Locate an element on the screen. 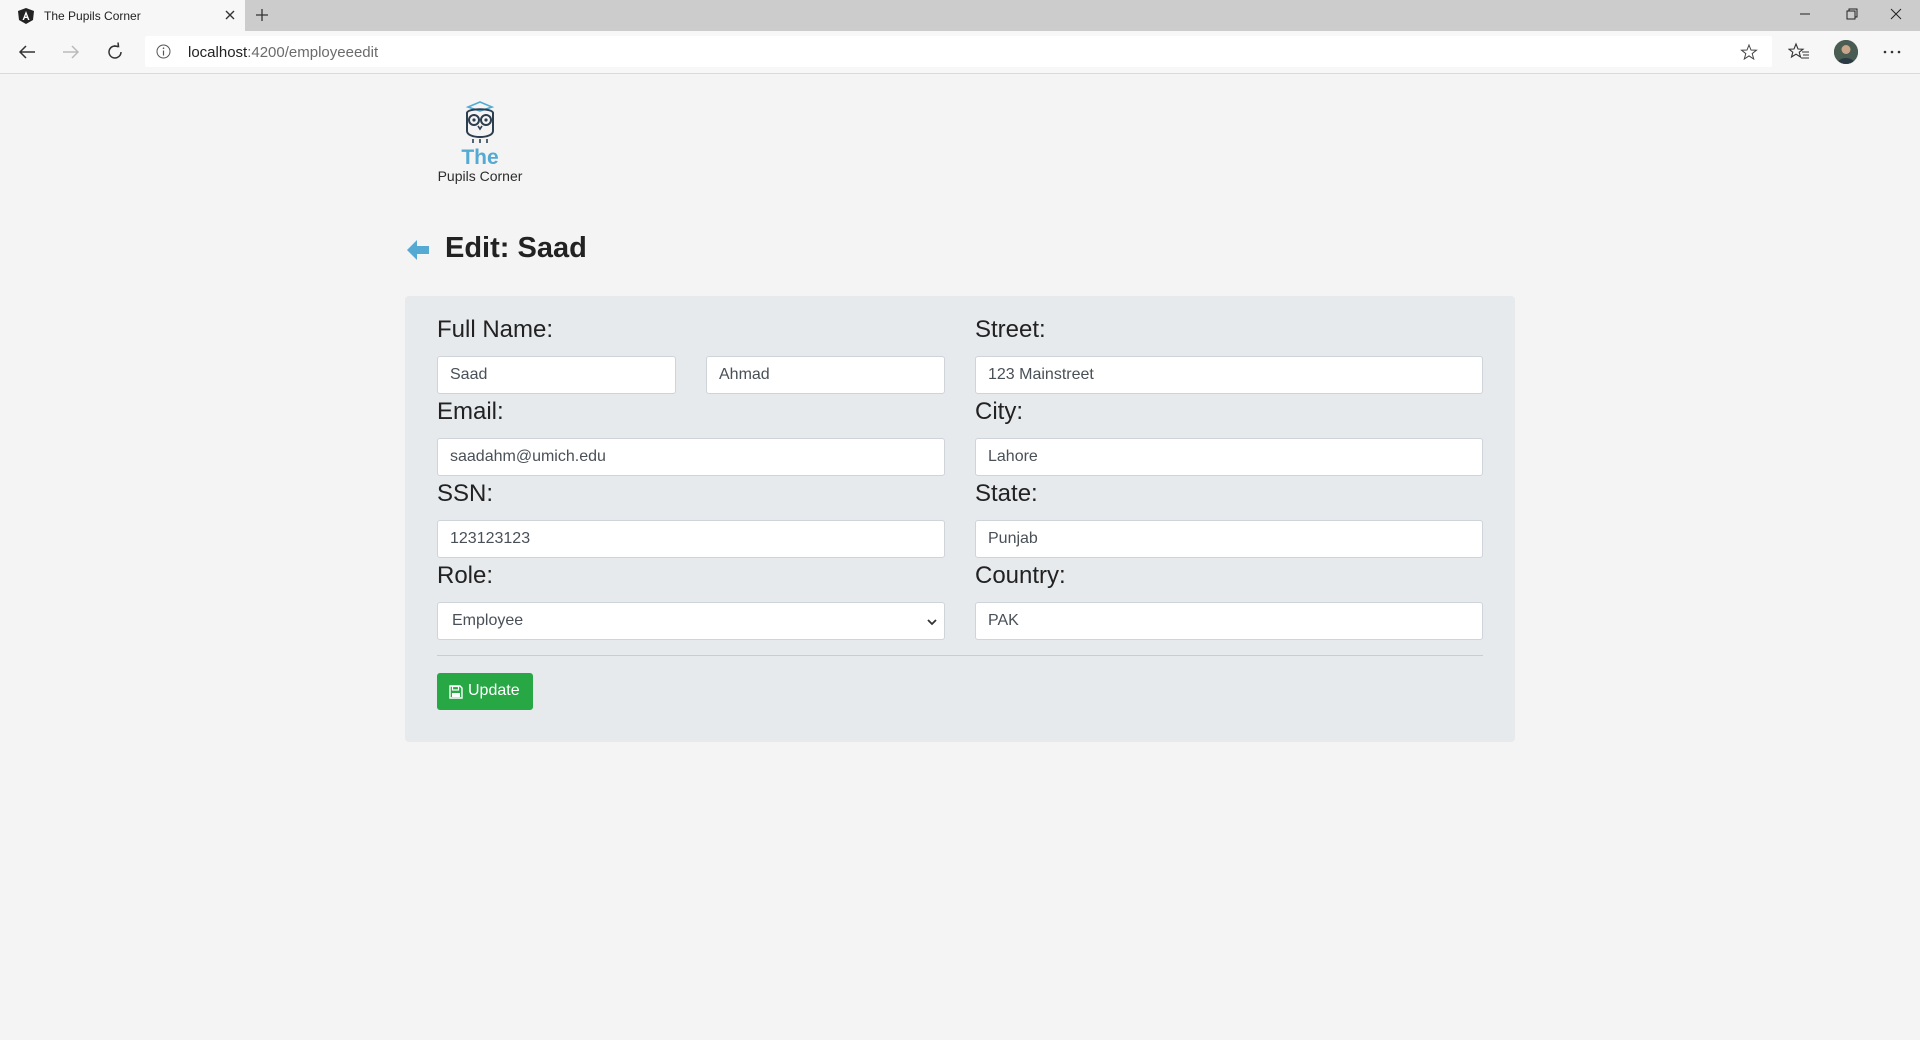 Image resolution: width=1920 pixels, height=1040 pixels. ssn-field is located at coordinates (691, 539).